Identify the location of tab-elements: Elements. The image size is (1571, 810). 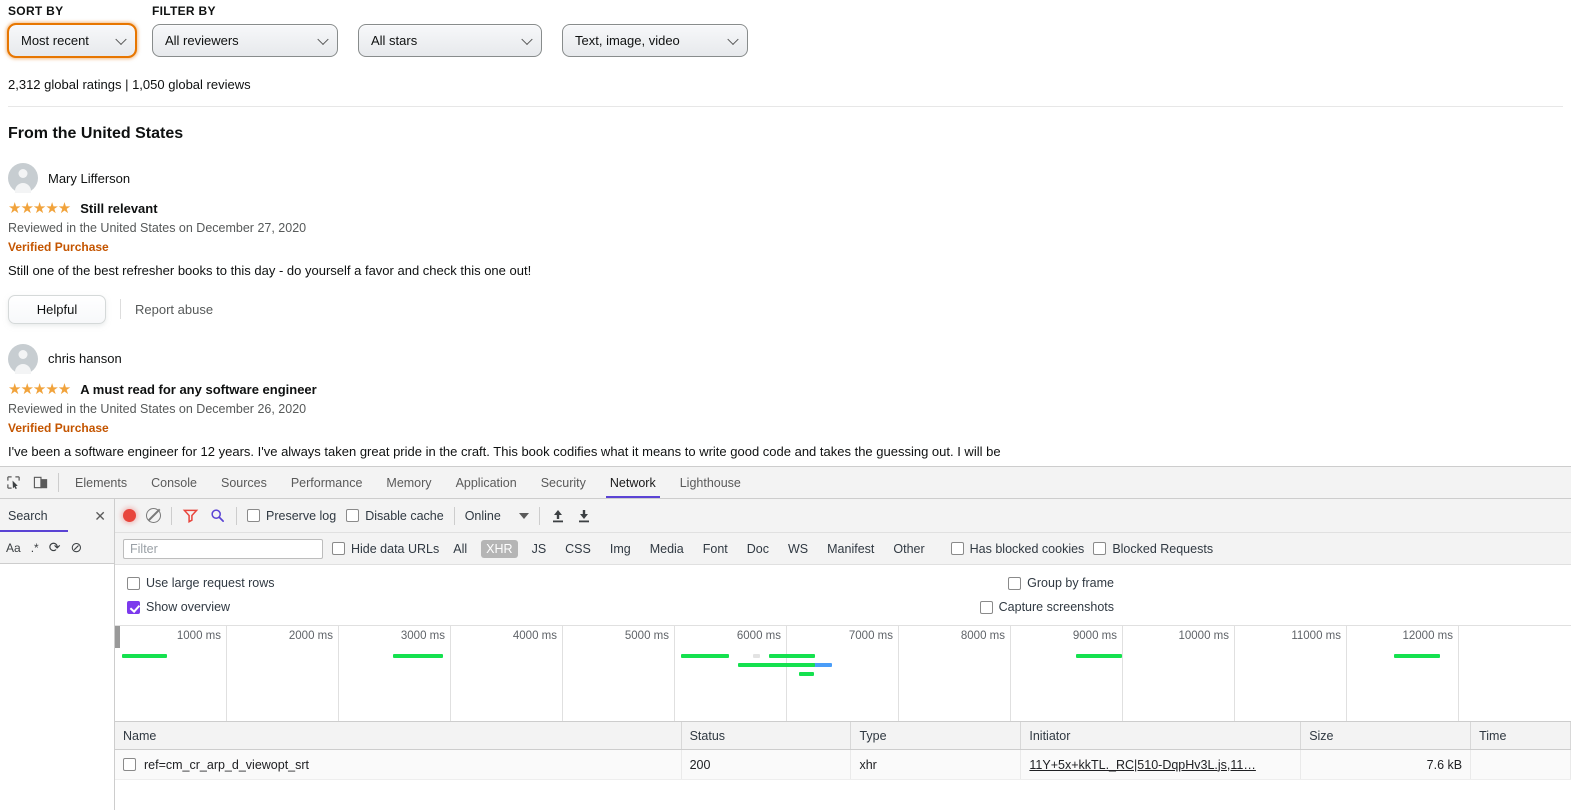
(101, 482).